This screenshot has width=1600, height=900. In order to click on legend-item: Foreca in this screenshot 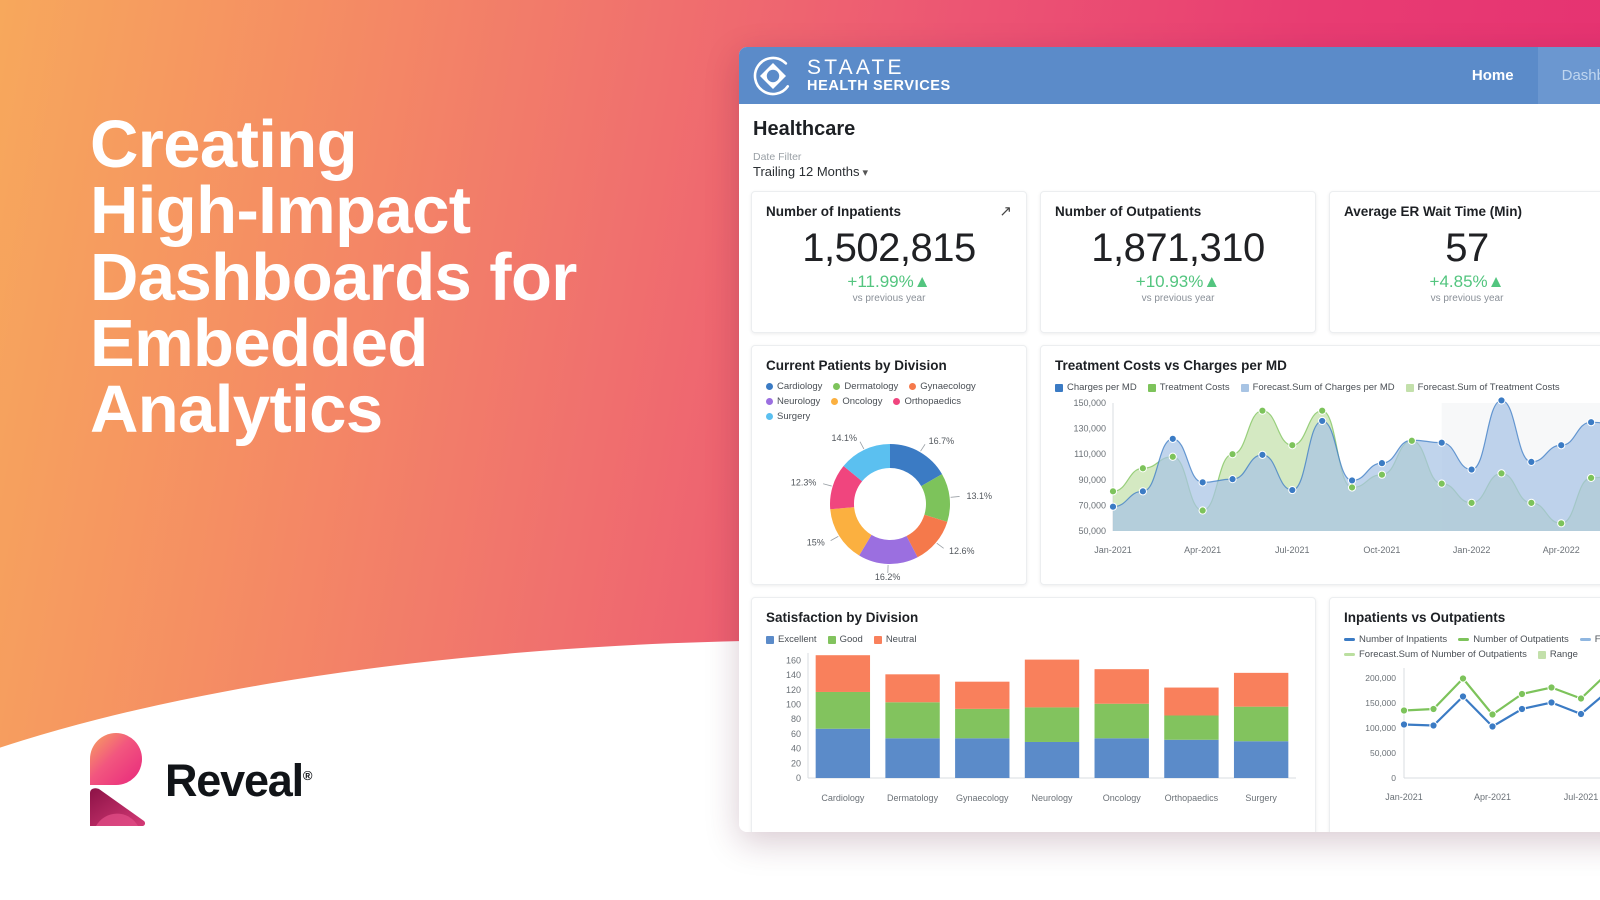, I will do `click(1589, 639)`.